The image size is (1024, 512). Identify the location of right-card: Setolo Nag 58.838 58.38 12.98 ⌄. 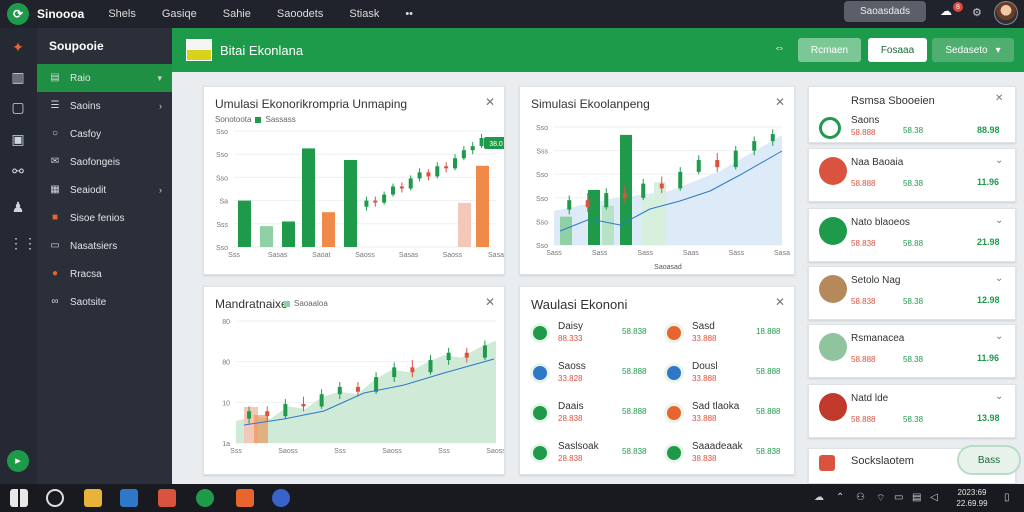
(912, 293).